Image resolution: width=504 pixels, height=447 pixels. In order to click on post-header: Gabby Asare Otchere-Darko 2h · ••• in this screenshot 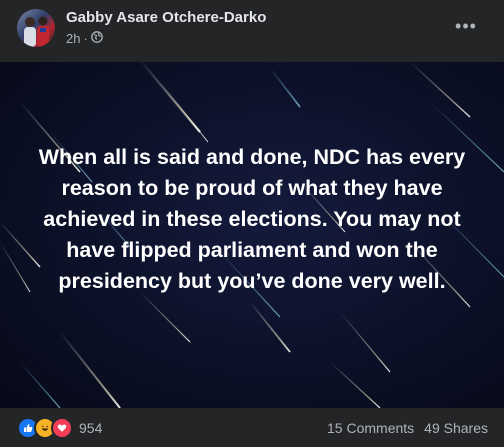, I will do `click(252, 31)`.